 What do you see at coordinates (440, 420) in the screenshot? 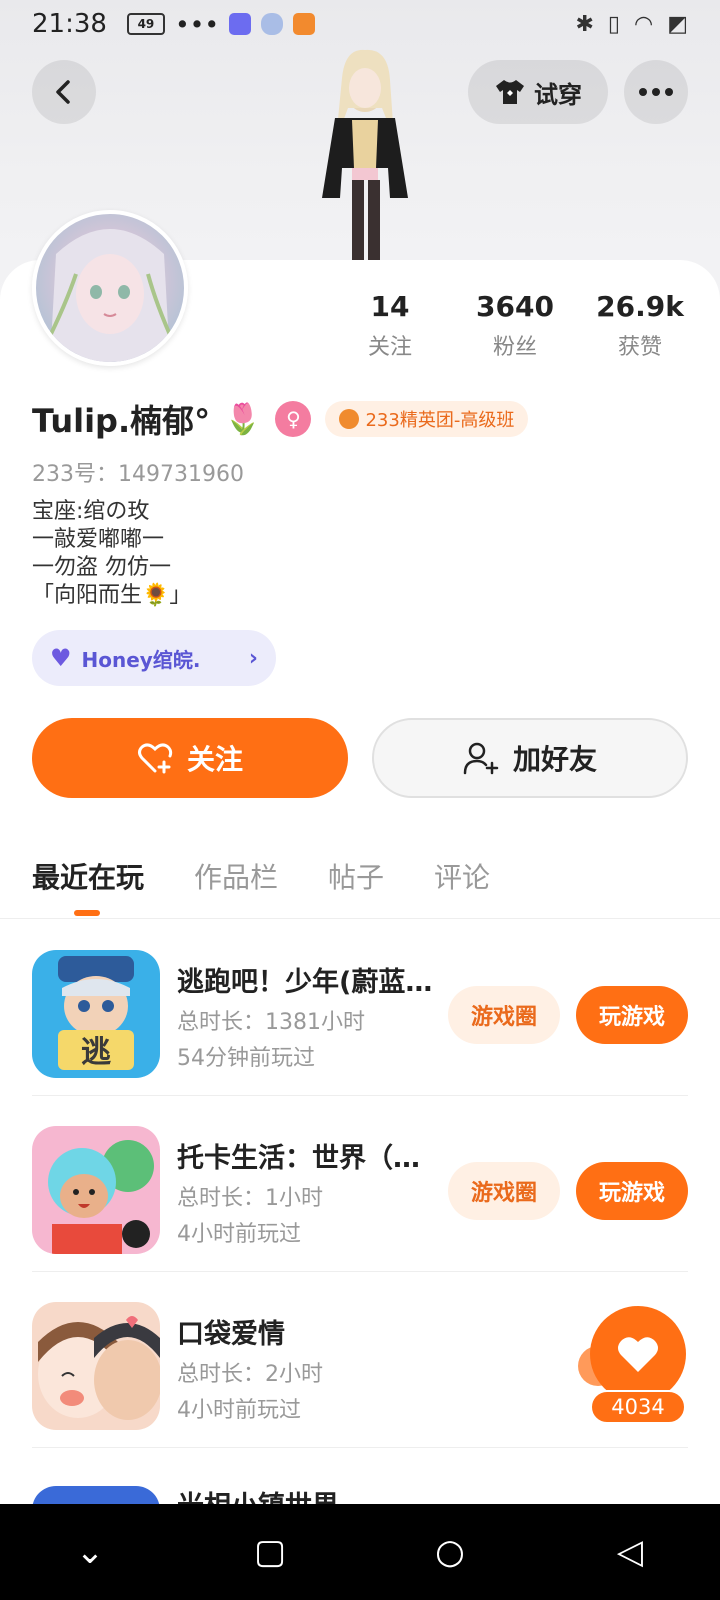
I see `team-badge-label: 233精英团-高级班` at bounding box center [440, 420].